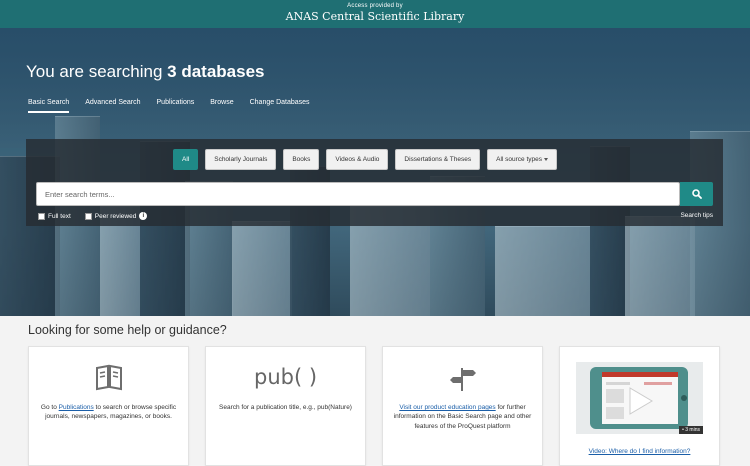  I want to click on dropdown-label: All source types, so click(519, 159).